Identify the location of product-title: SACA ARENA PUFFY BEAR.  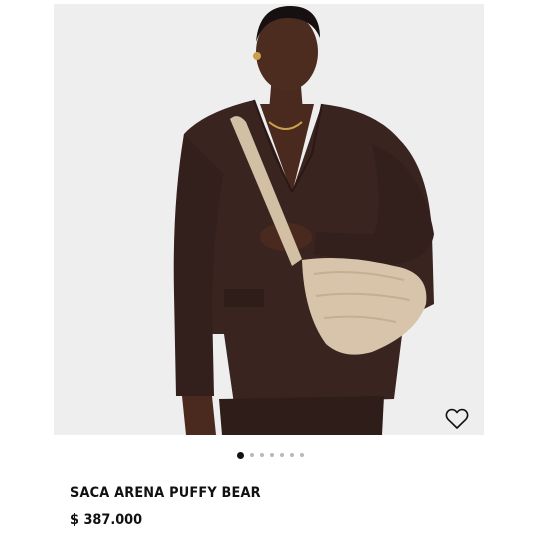
(165, 493).